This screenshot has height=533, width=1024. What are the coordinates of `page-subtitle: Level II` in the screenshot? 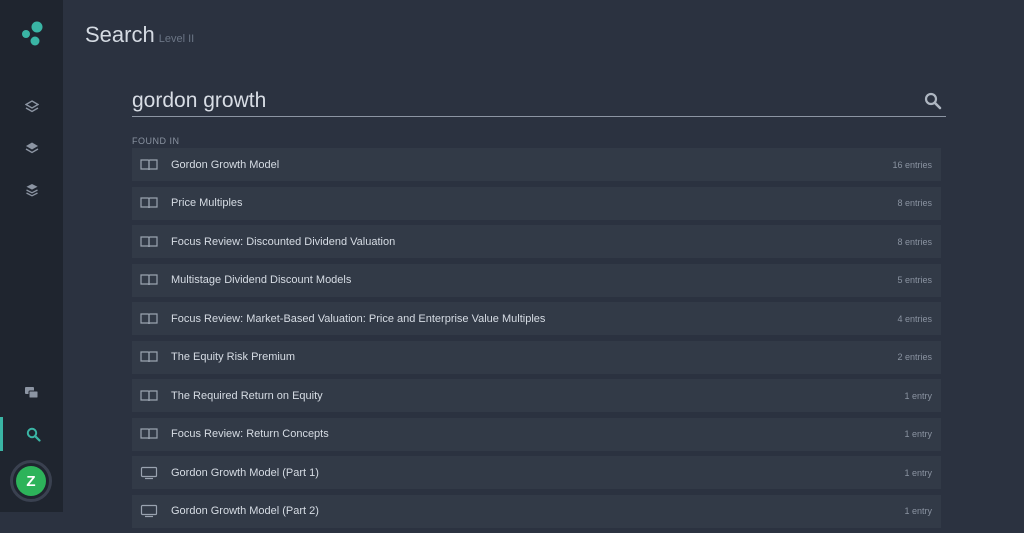 It's located at (176, 39).